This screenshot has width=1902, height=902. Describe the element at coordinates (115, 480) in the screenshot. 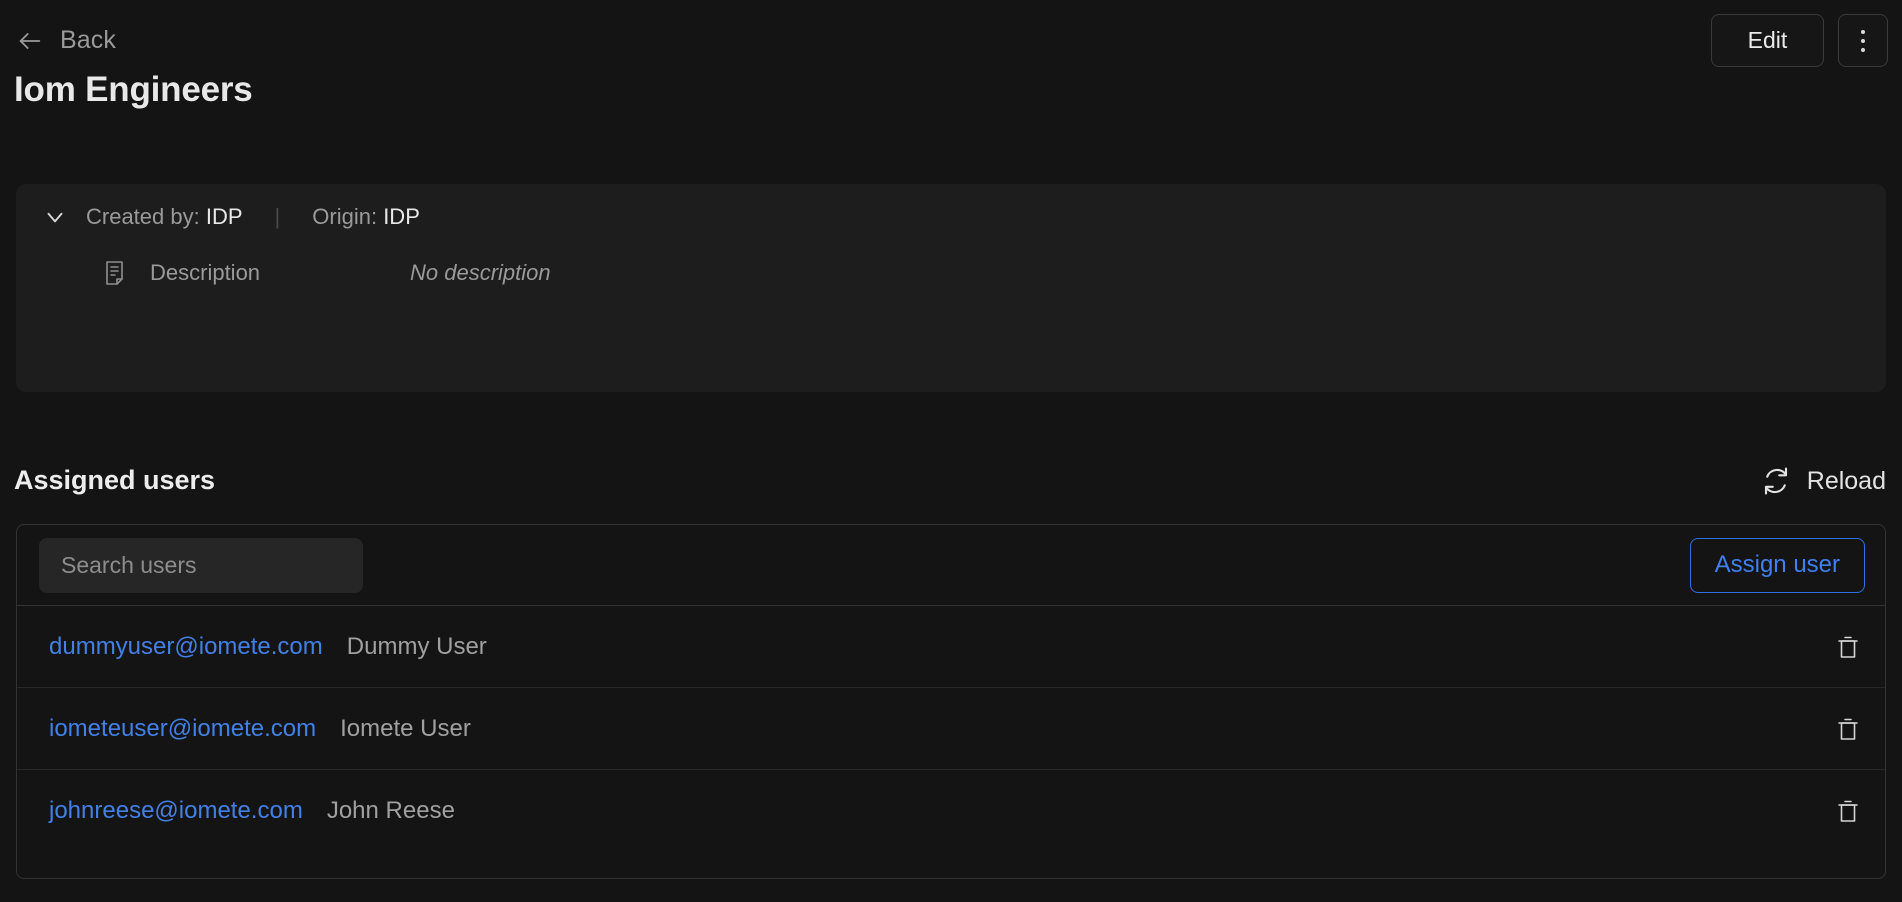

I see `assigned-users-title: Assigned users` at that location.